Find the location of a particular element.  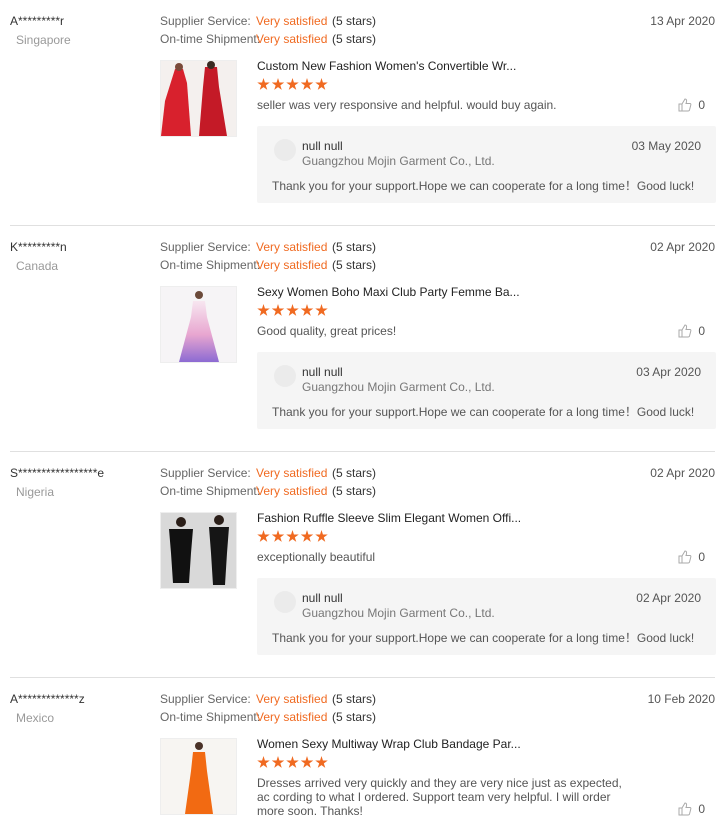

reply-date: 02 Apr 2020 is located at coordinates (668, 598).